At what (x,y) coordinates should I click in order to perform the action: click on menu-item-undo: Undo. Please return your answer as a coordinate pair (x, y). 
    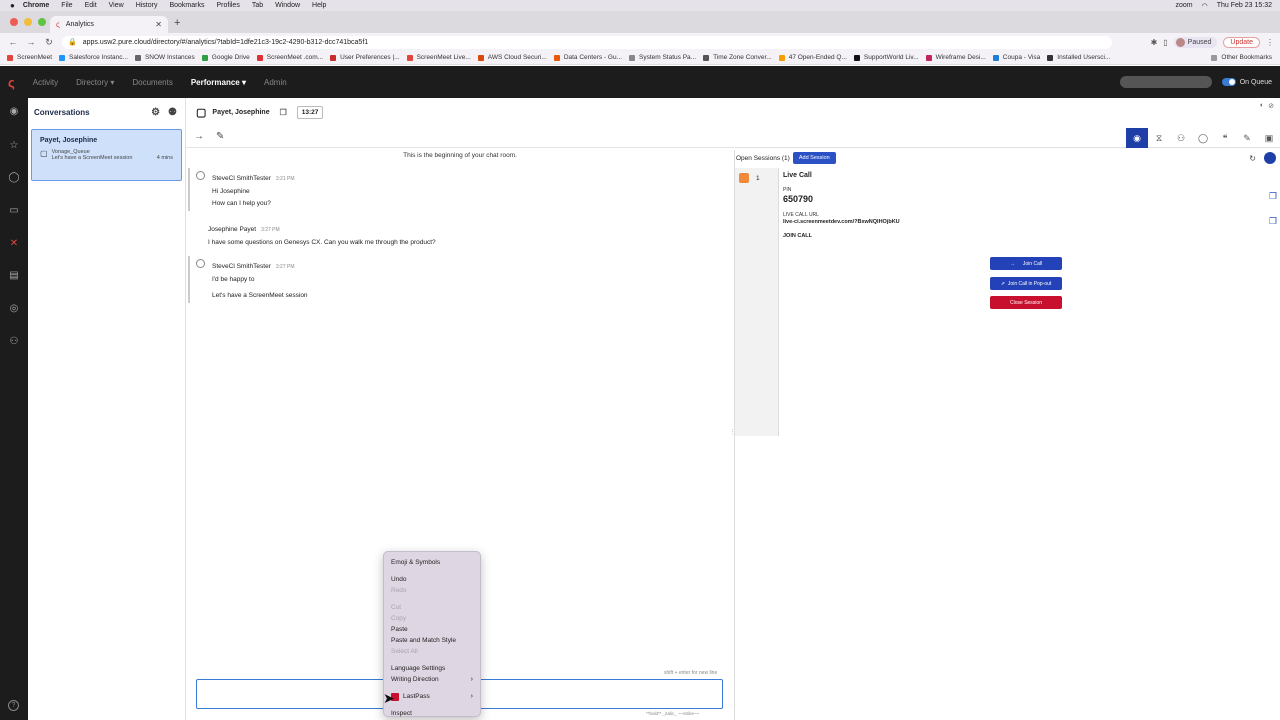
    Looking at the image, I should click on (432, 579).